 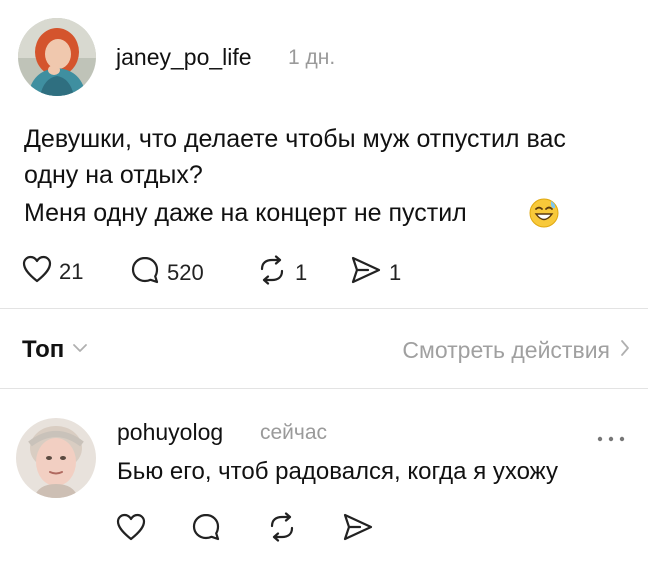 What do you see at coordinates (113, 175) in the screenshot?
I see `post-text-line-2: одну на отдых?` at bounding box center [113, 175].